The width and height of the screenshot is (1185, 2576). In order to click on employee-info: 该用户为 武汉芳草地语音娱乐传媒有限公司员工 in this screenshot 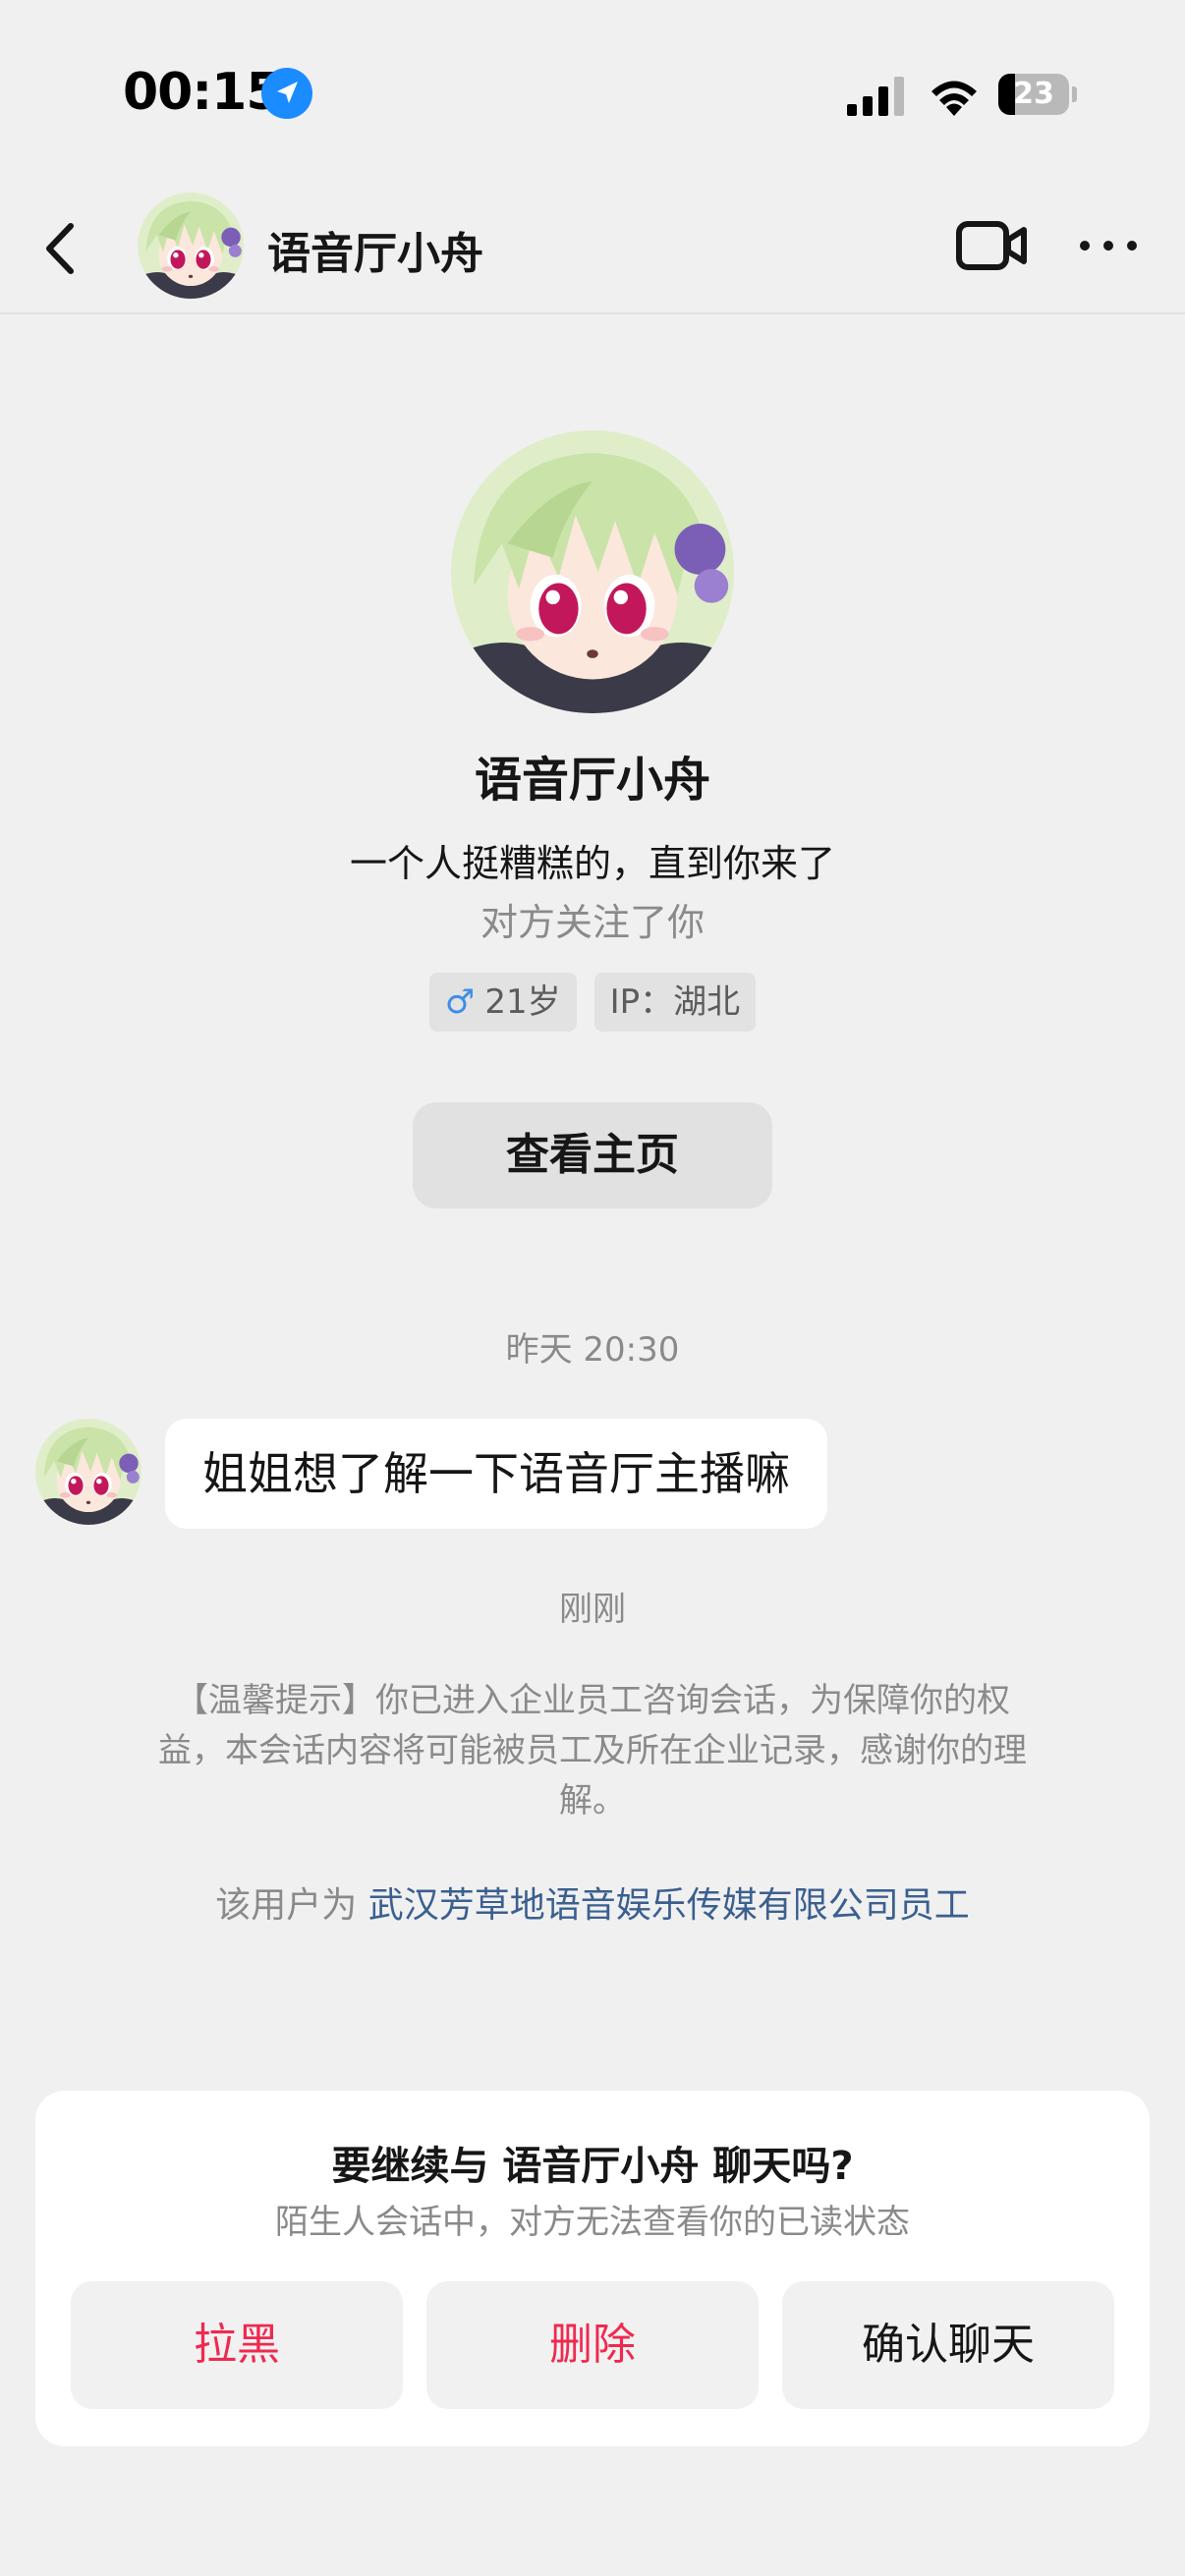, I will do `click(592, 1902)`.